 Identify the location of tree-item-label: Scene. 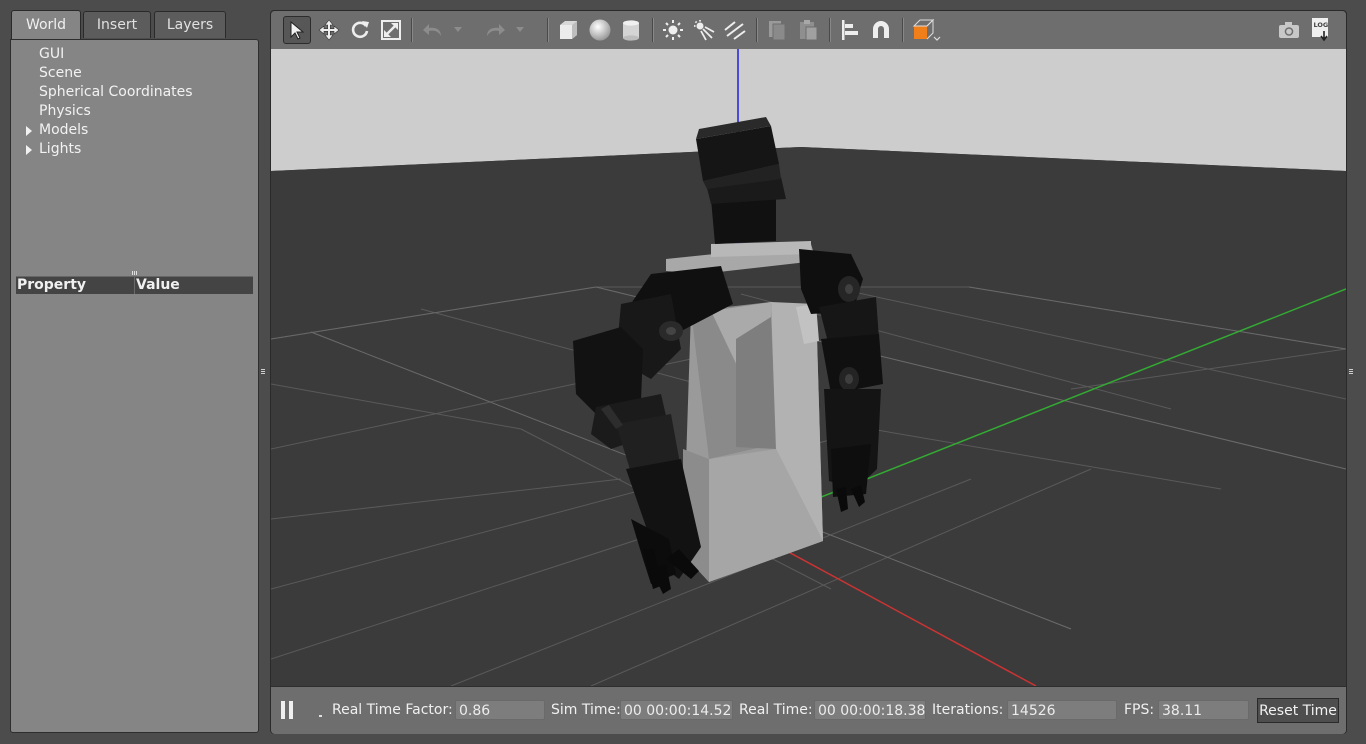
(60, 73).